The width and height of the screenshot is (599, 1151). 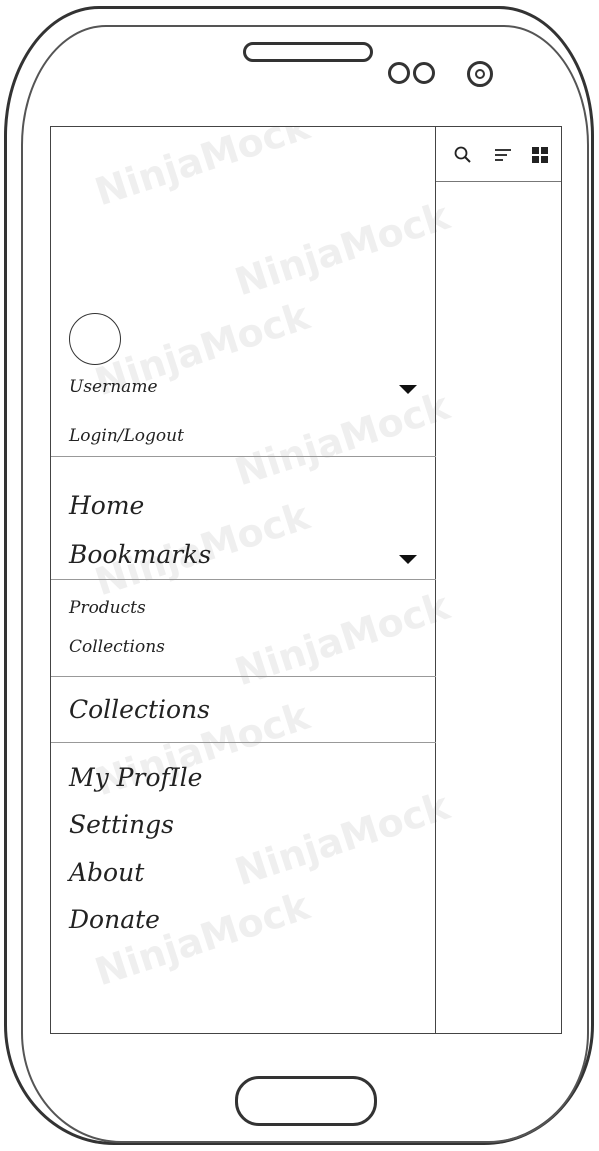 What do you see at coordinates (106, 505) in the screenshot?
I see `nav-item-home: Home` at bounding box center [106, 505].